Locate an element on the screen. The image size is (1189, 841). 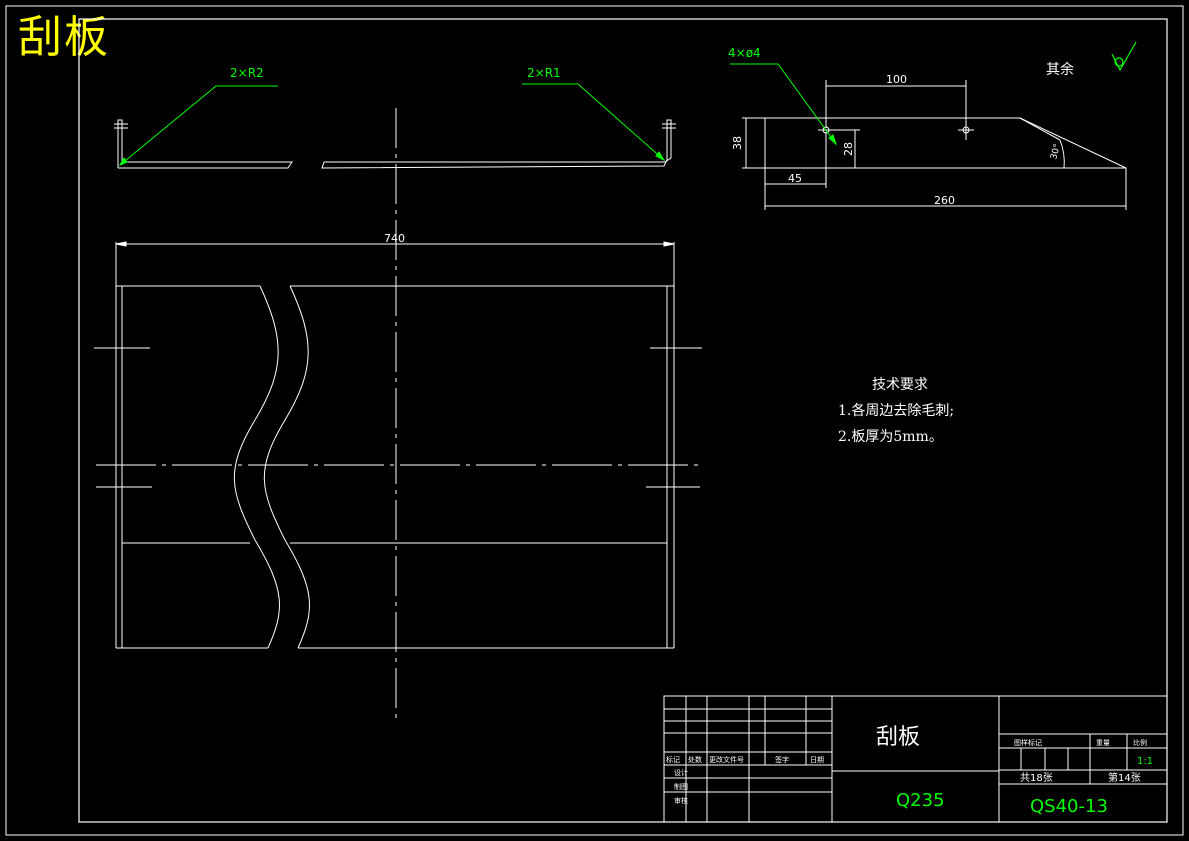
dim-740: 740 is located at coordinates (394, 238).